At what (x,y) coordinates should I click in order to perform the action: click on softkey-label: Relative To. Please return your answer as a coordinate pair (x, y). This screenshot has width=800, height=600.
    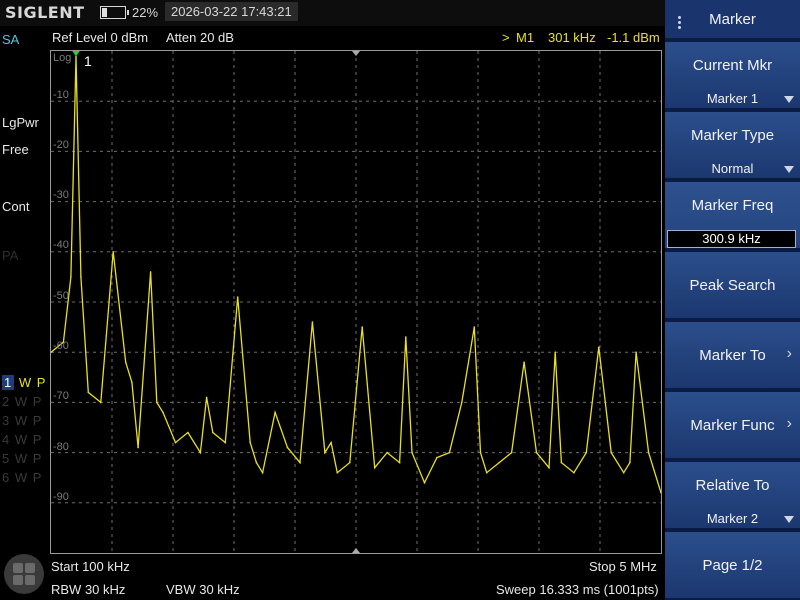
    Looking at the image, I should click on (732, 485).